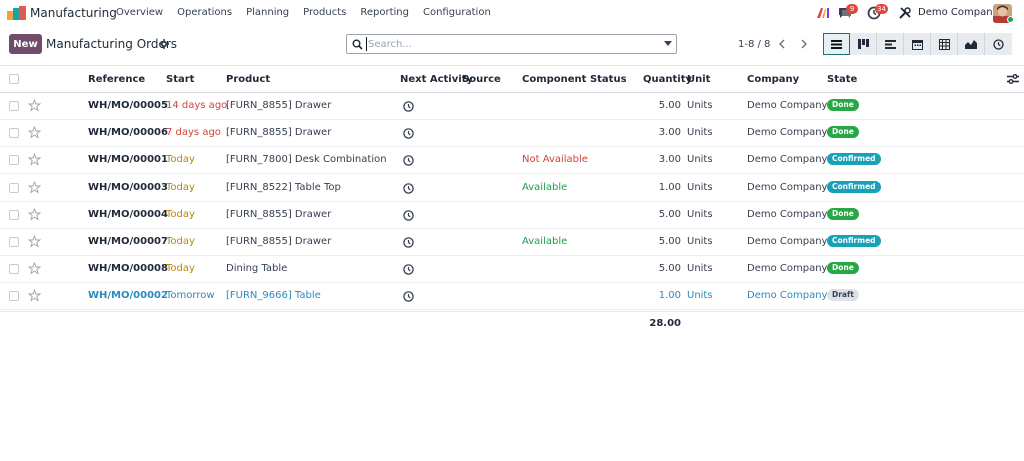 The width and height of the screenshot is (1024, 461). I want to click on optional-columns-toggle-icon, so click(1013, 79).